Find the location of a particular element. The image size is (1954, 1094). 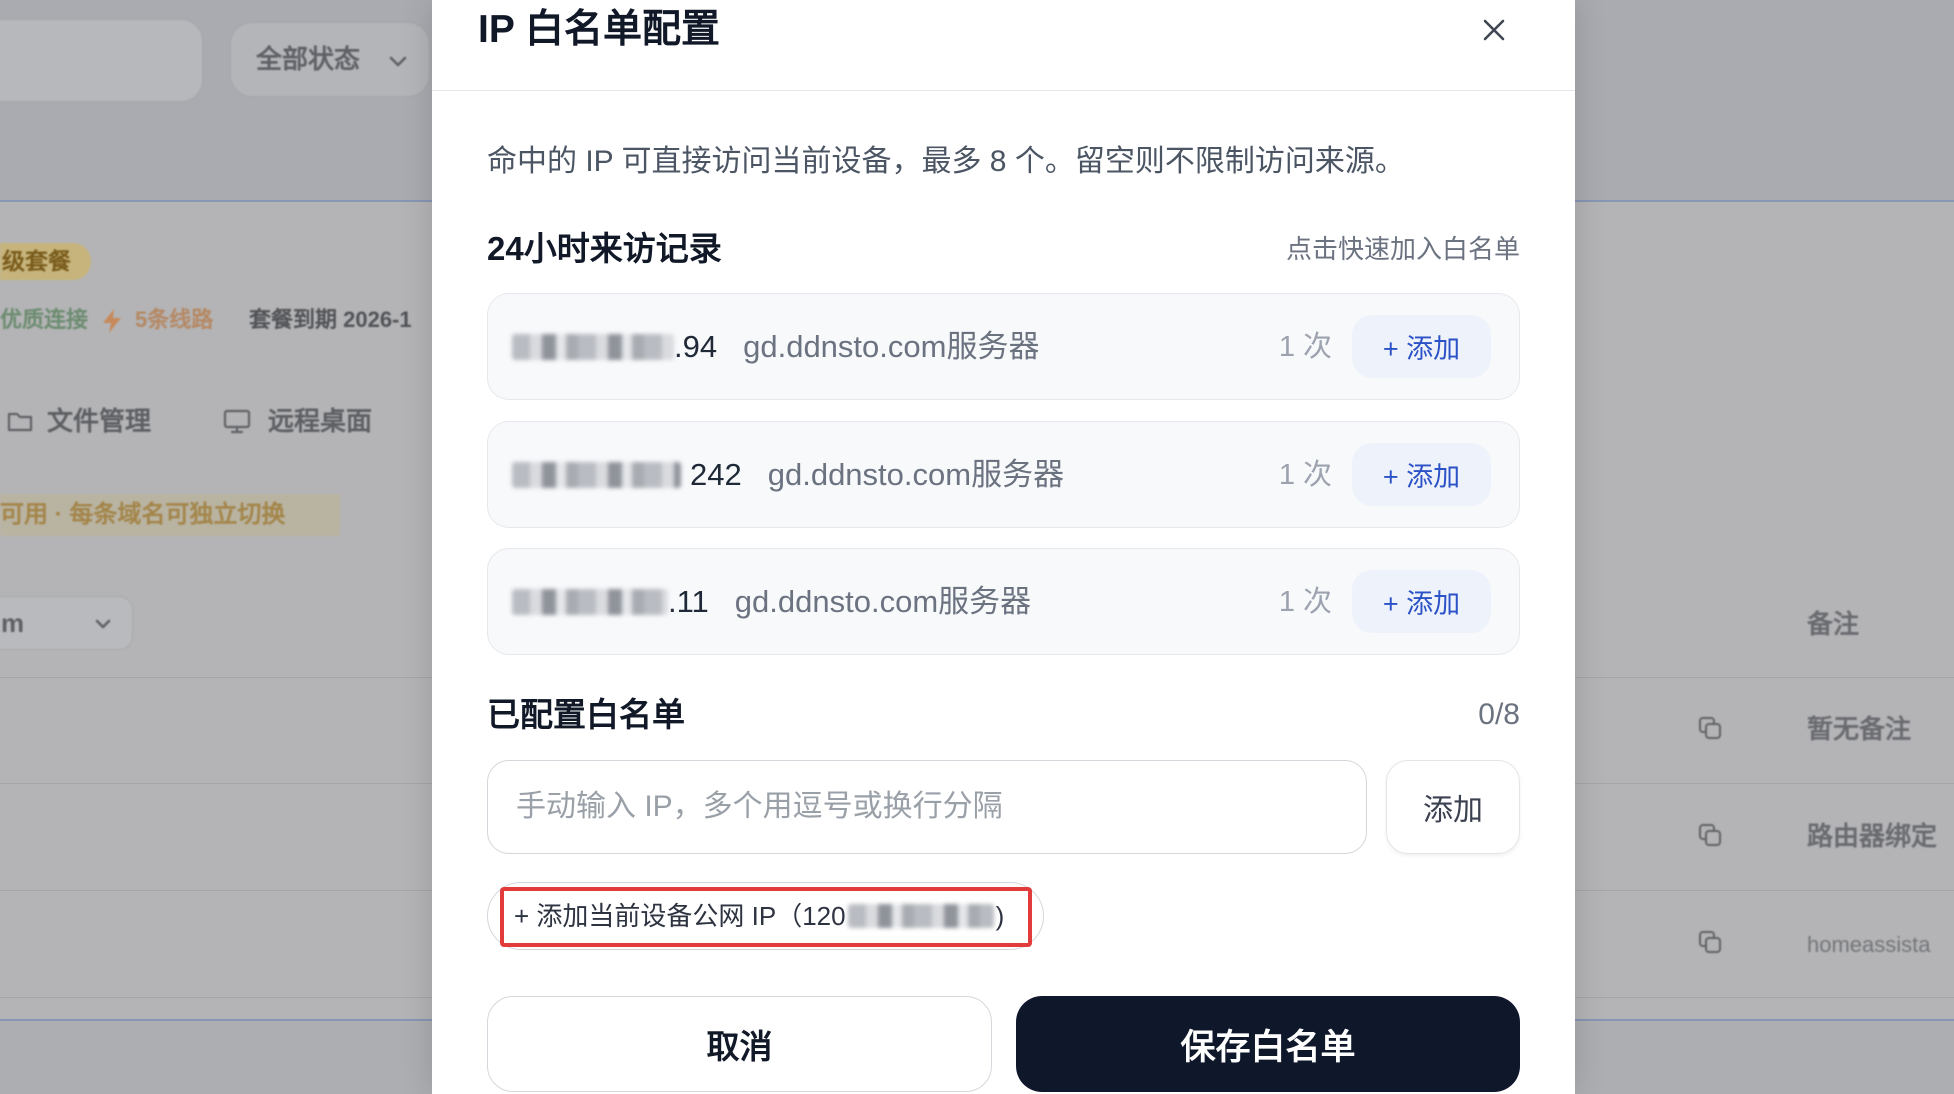

visit-record-row: 242 gd.ddnsto.com服务器 1 次 + 添加 is located at coordinates (1003, 474).